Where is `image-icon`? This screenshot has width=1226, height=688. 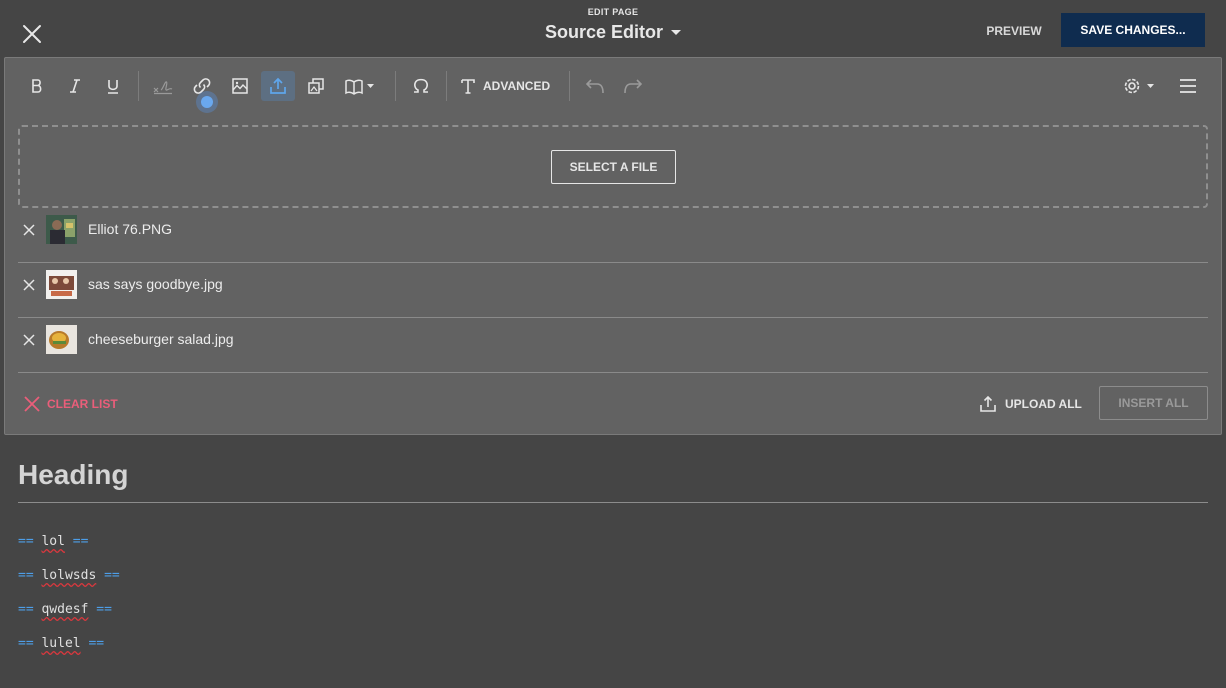 image-icon is located at coordinates (240, 86).